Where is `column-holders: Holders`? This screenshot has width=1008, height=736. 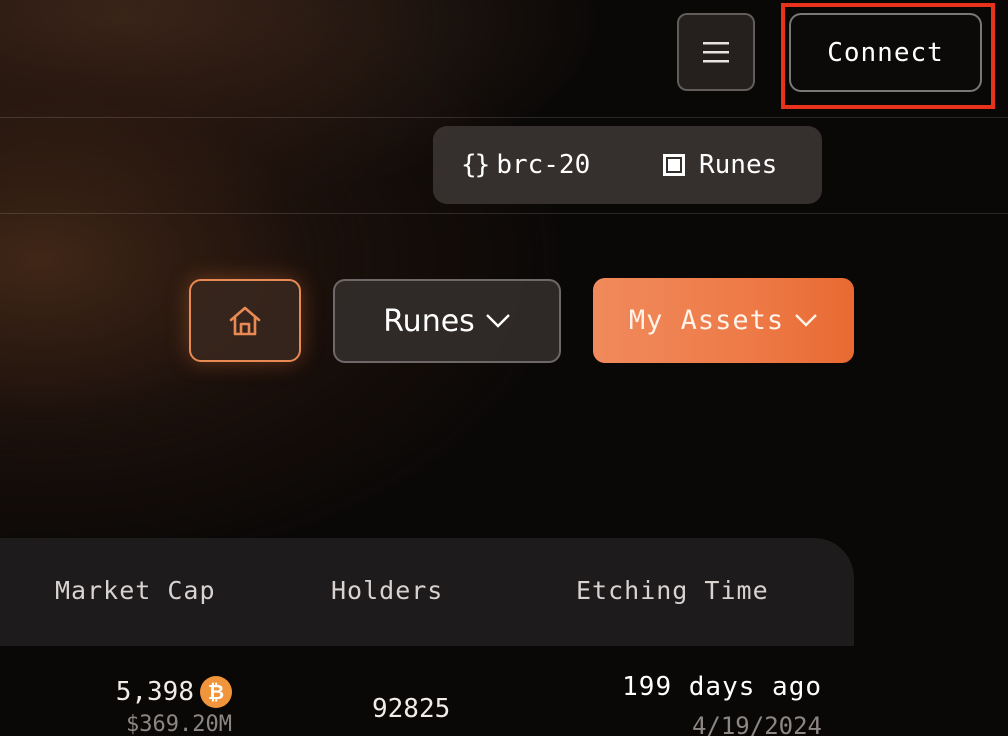
column-holders: Holders is located at coordinates (387, 592).